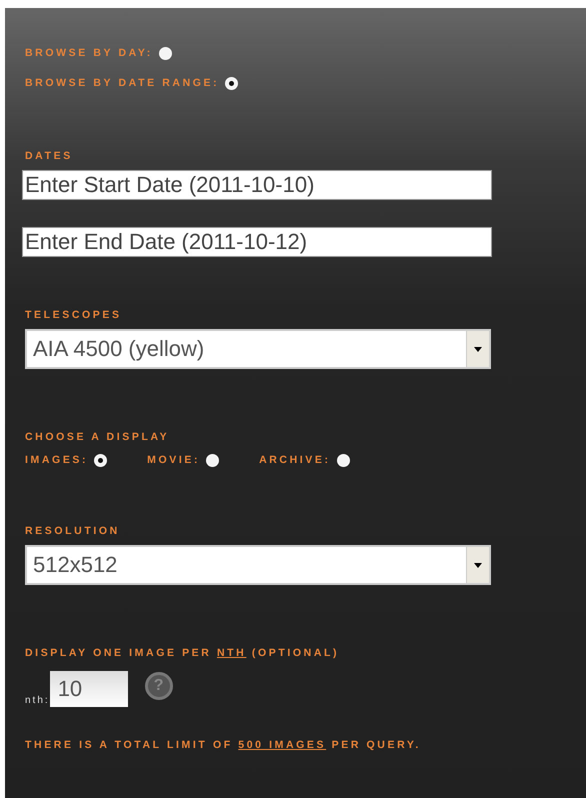  Describe the element at coordinates (182, 653) in the screenshot. I see `section-label: DISPLAY ONE IMAGE PER NTH (OPTIONAL)` at that location.